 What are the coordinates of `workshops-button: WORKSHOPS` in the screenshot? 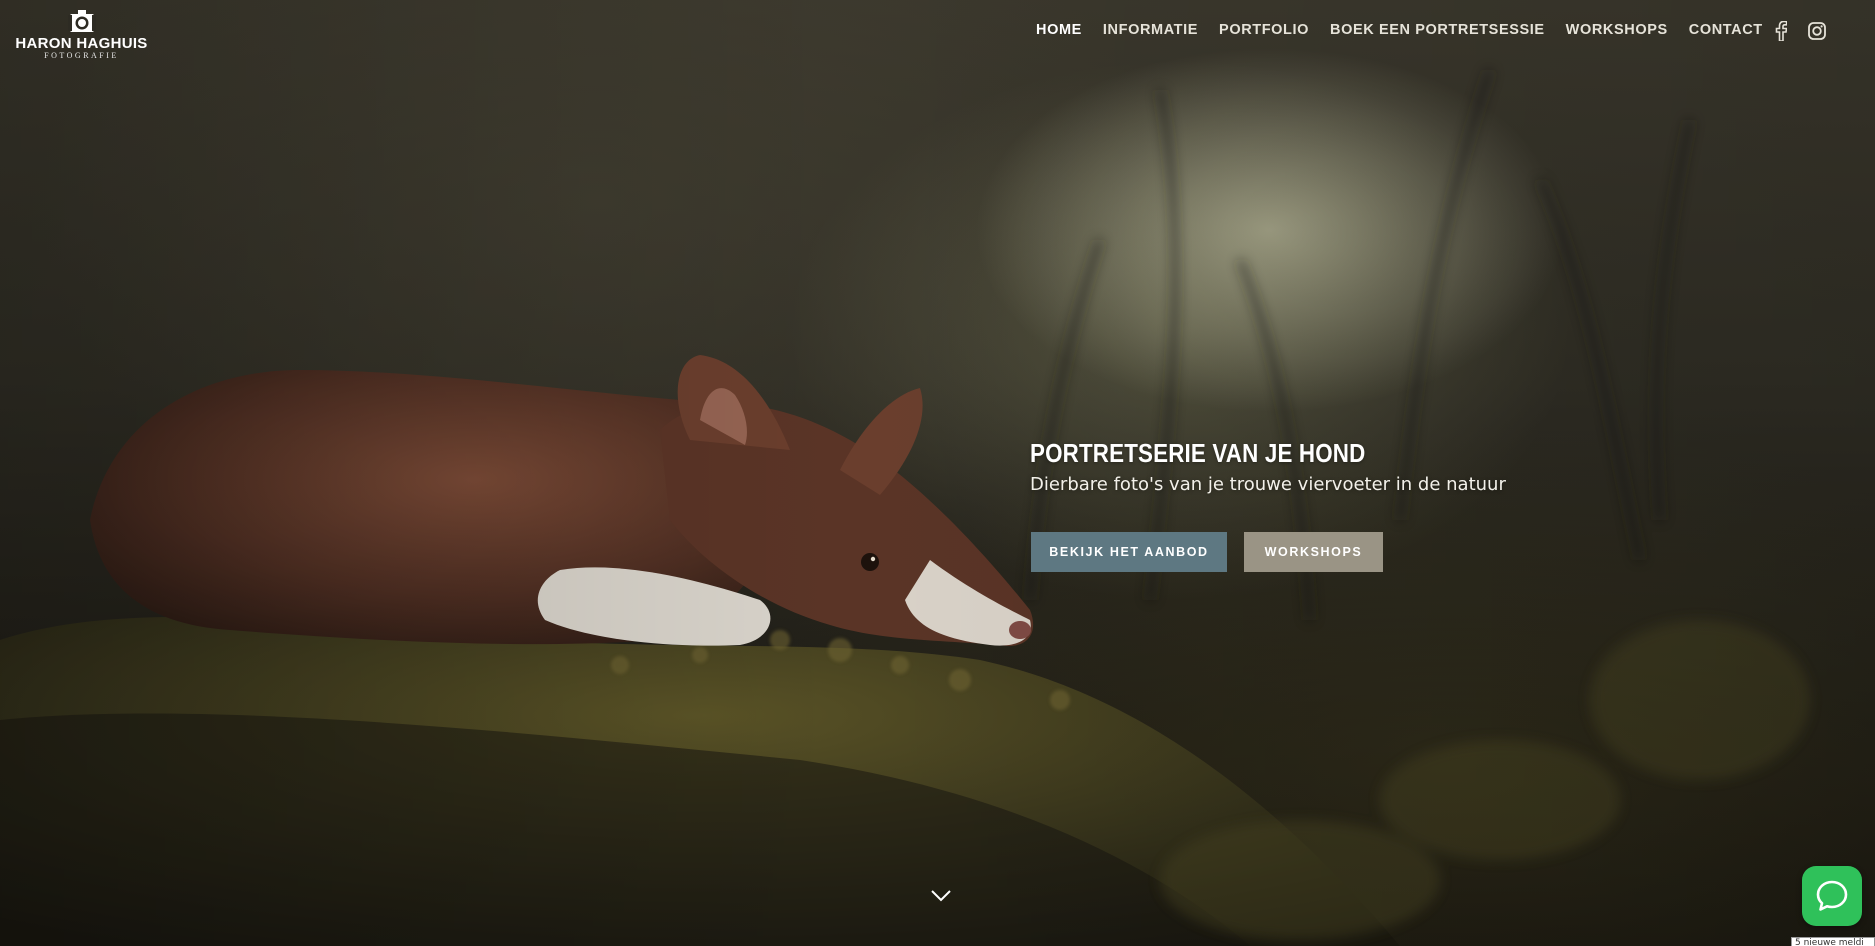 It's located at (1313, 552).